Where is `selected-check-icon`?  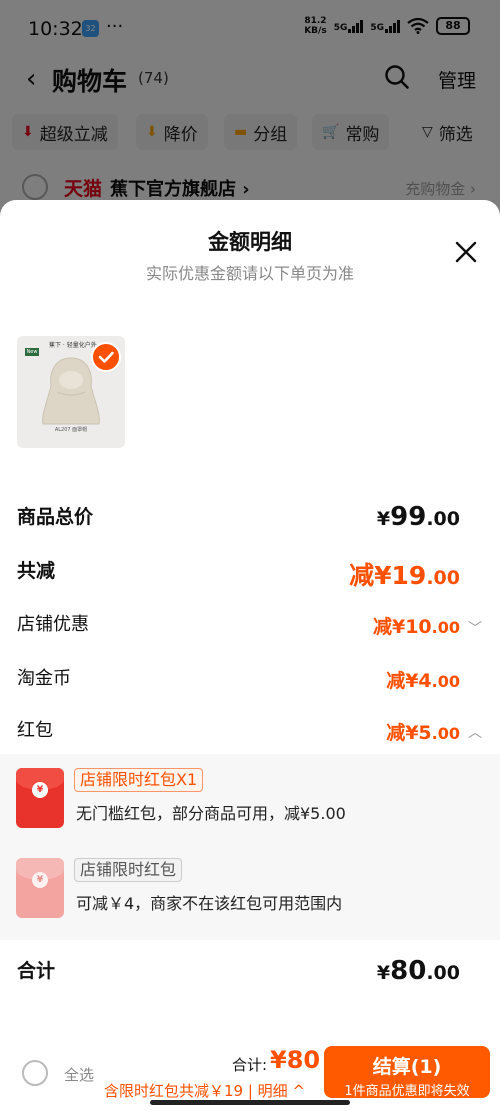
selected-check-icon is located at coordinates (106, 357).